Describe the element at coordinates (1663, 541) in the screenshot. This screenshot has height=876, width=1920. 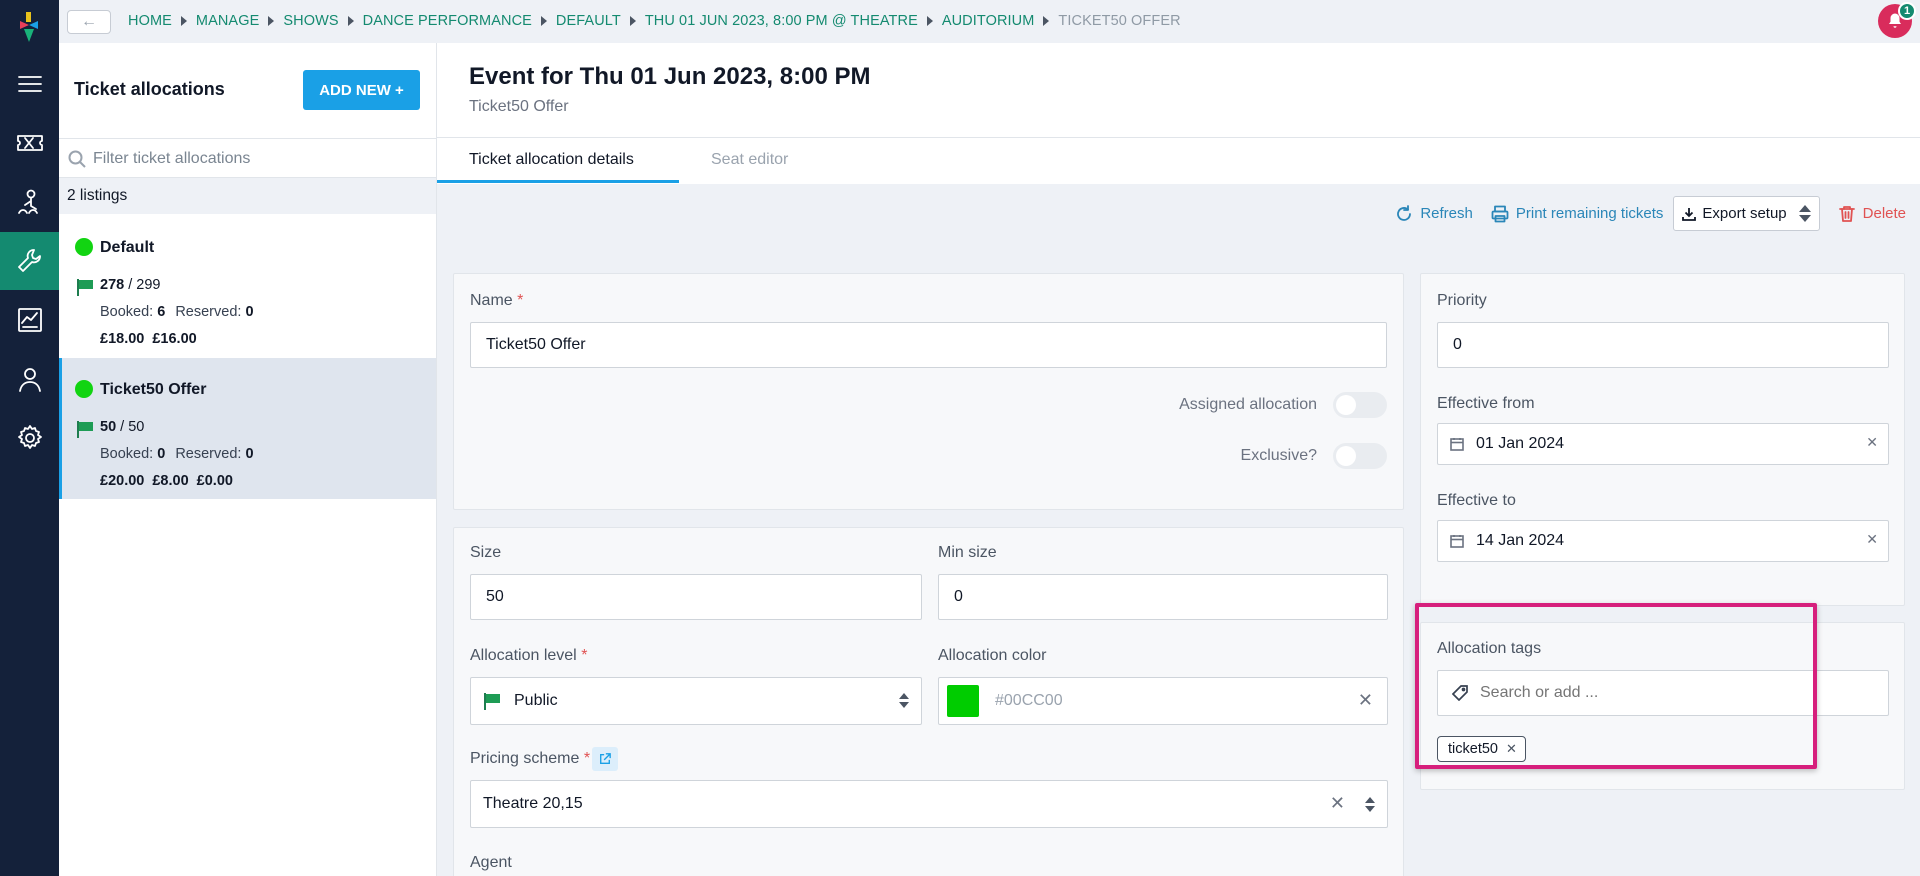
I see `effective-to-input: 14 Jan 2024 ✕` at that location.